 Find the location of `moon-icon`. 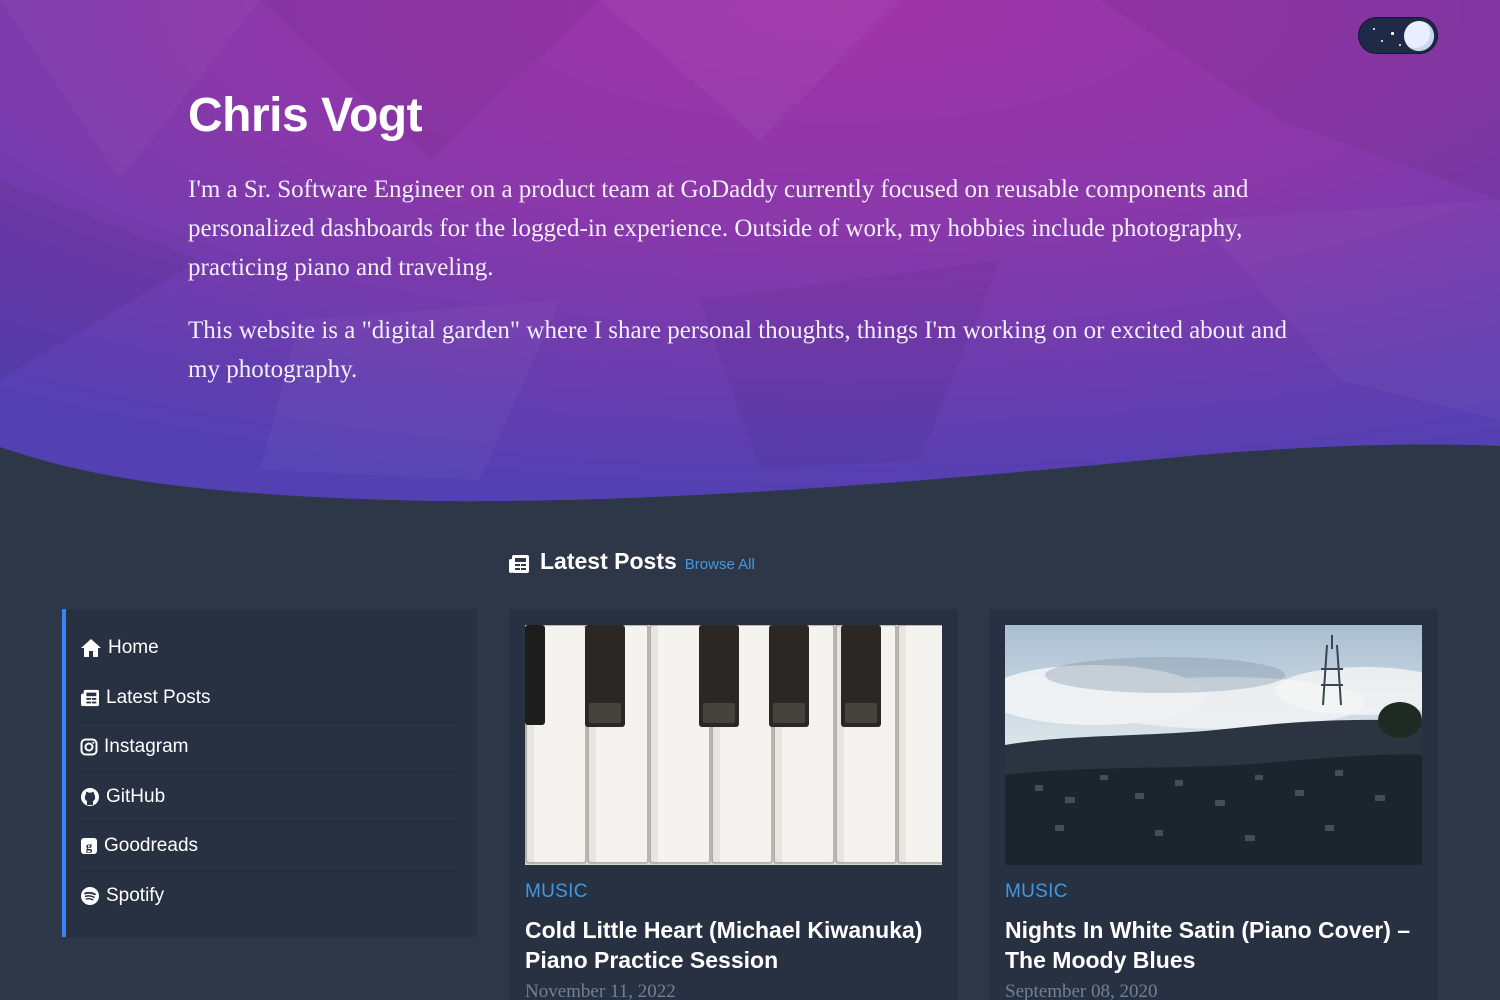

moon-icon is located at coordinates (1419, 36).